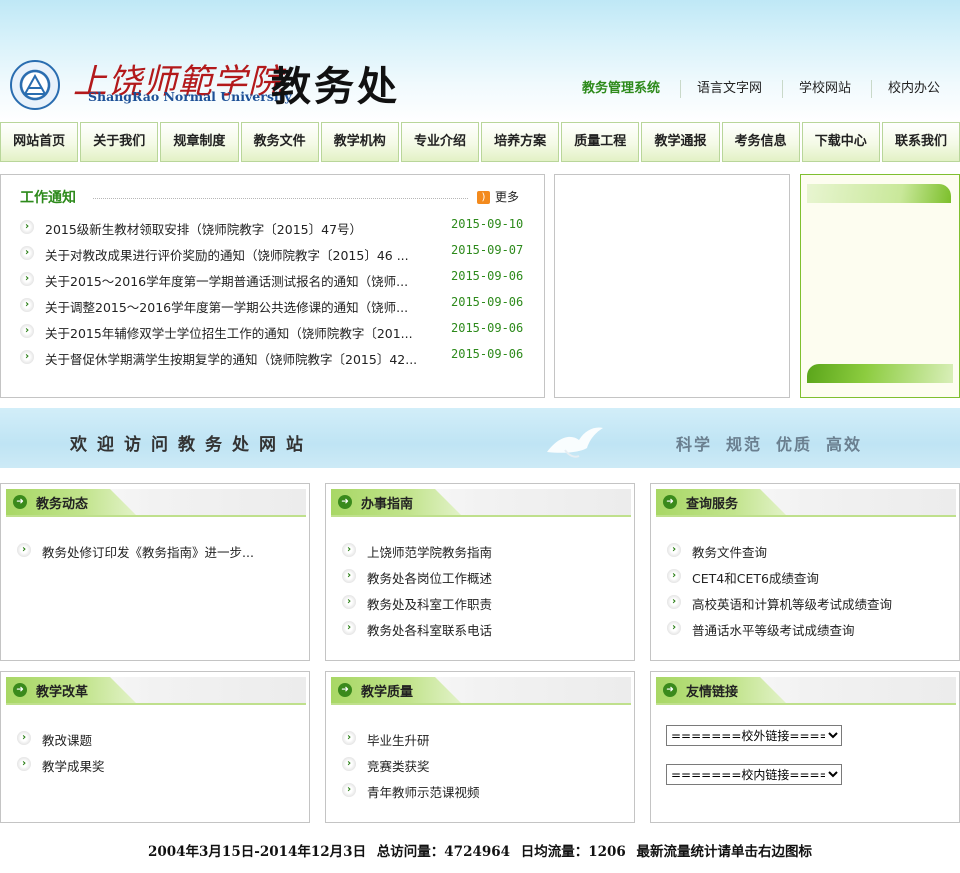 Image resolution: width=960 pixels, height=873 pixels. I want to click on nav-item-exam-info: 考务信息, so click(760, 142).